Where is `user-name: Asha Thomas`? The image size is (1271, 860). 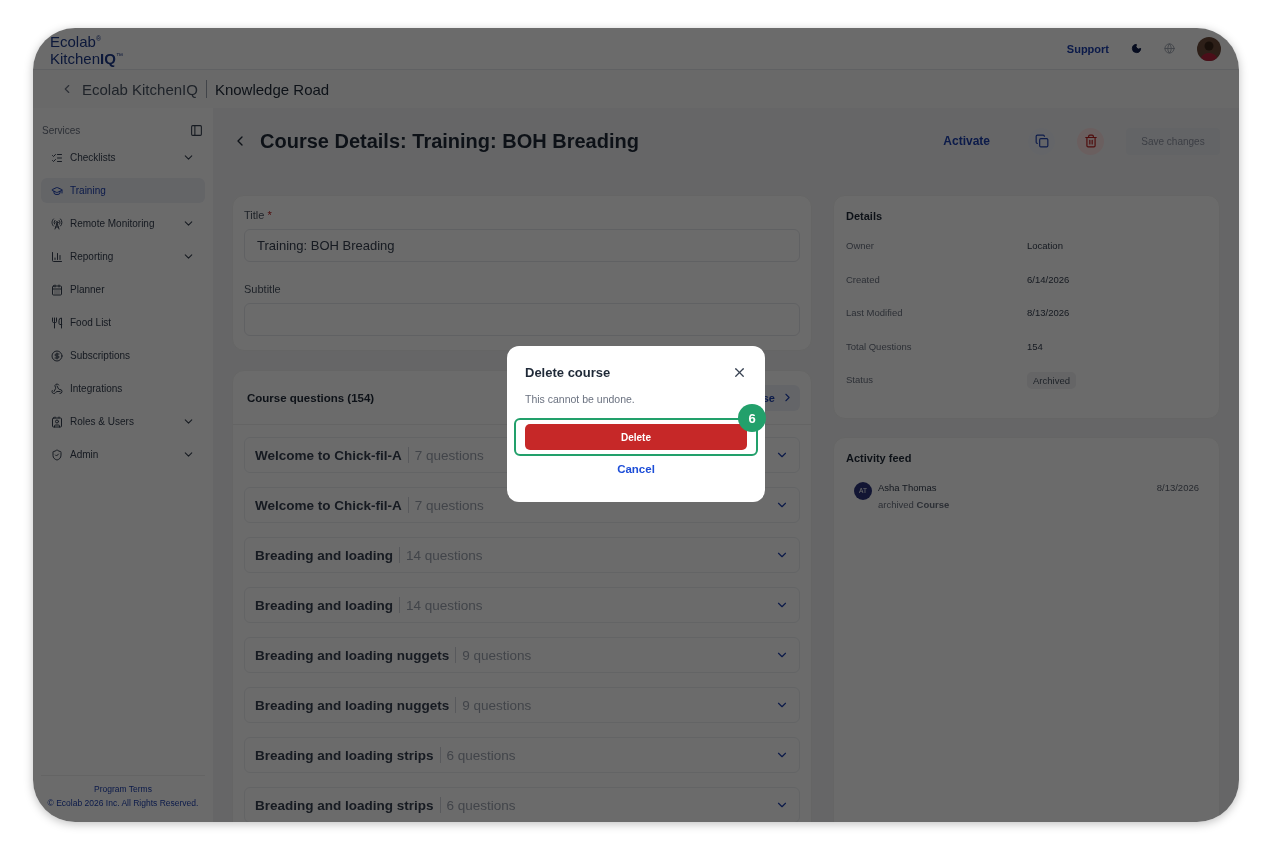 user-name: Asha Thomas is located at coordinates (908, 487).